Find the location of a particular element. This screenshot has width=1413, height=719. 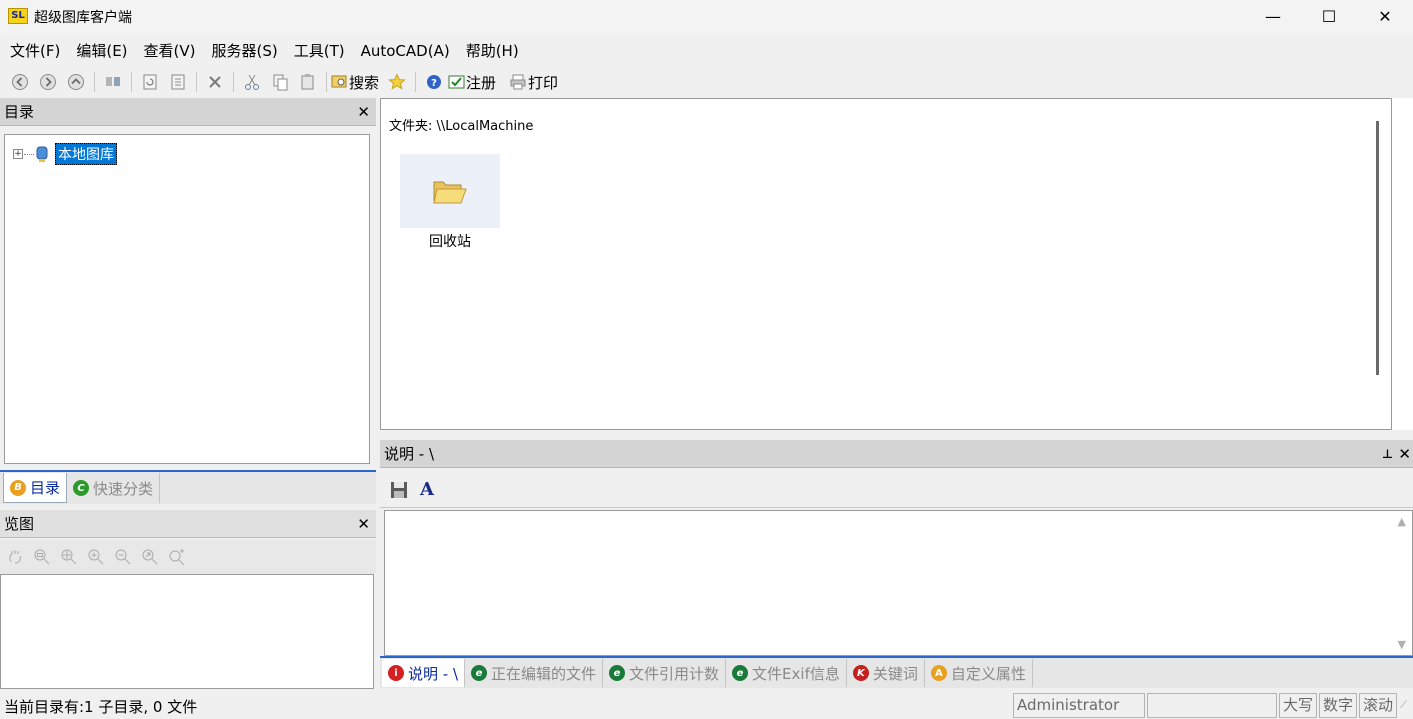

info-icon: i is located at coordinates (396, 673).